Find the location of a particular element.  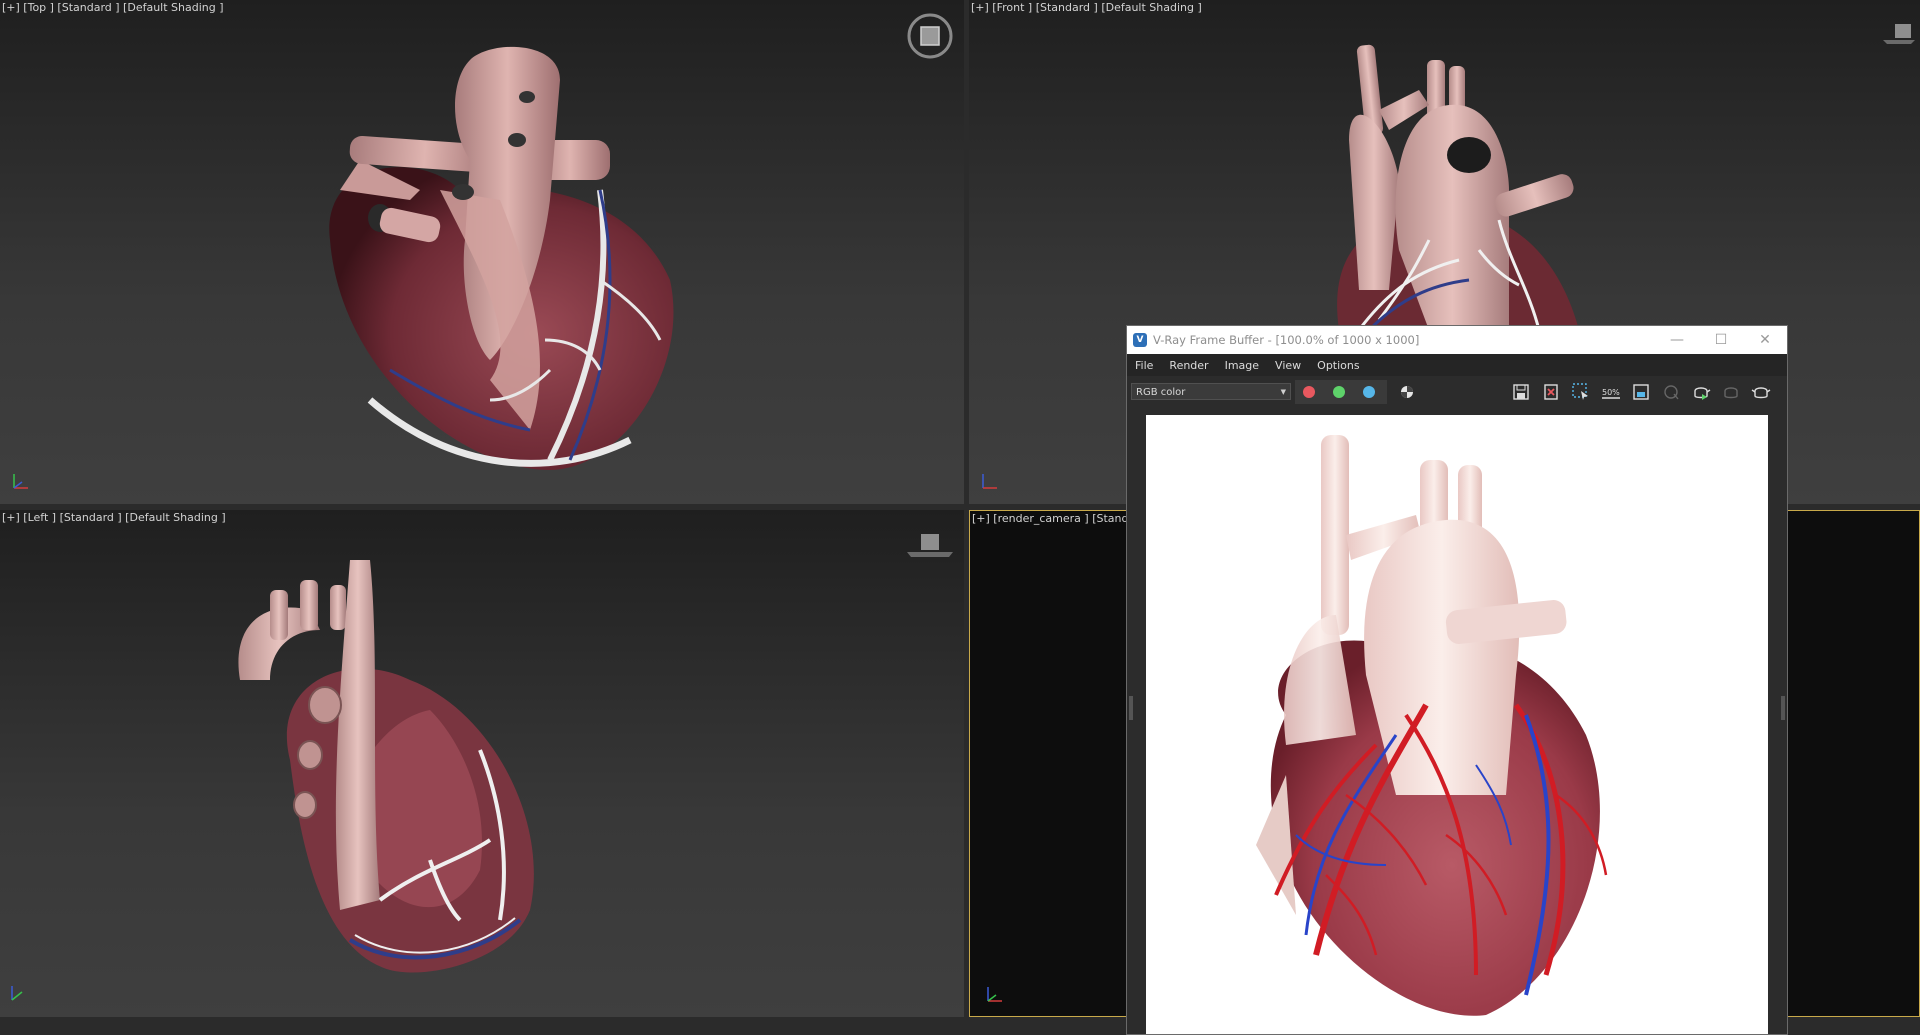

green-channel-button is located at coordinates (1339, 392).